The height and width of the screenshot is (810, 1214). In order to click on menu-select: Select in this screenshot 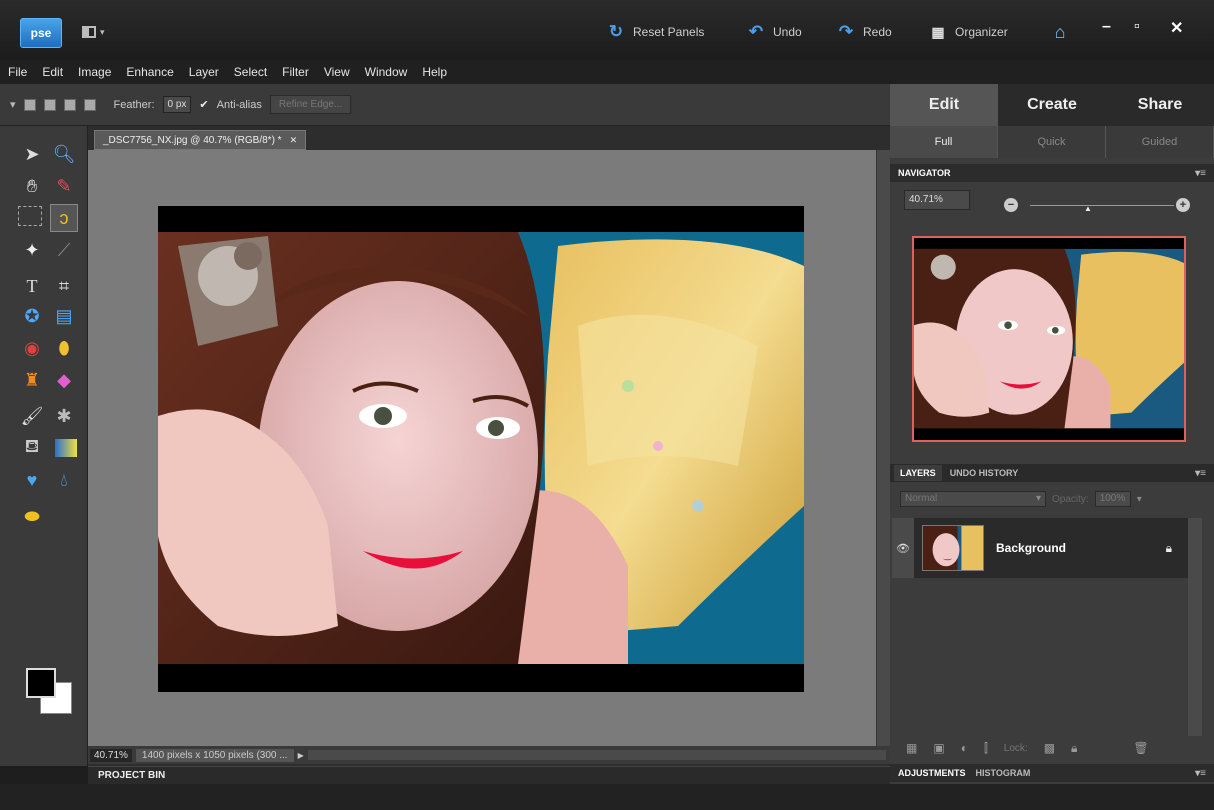, I will do `click(250, 72)`.